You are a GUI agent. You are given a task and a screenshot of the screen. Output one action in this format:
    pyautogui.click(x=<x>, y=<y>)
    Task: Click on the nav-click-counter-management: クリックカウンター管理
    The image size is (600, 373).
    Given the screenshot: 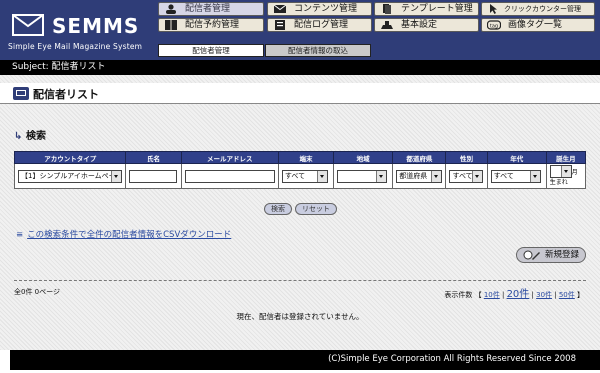 What is the action you would take?
    pyautogui.click(x=538, y=9)
    